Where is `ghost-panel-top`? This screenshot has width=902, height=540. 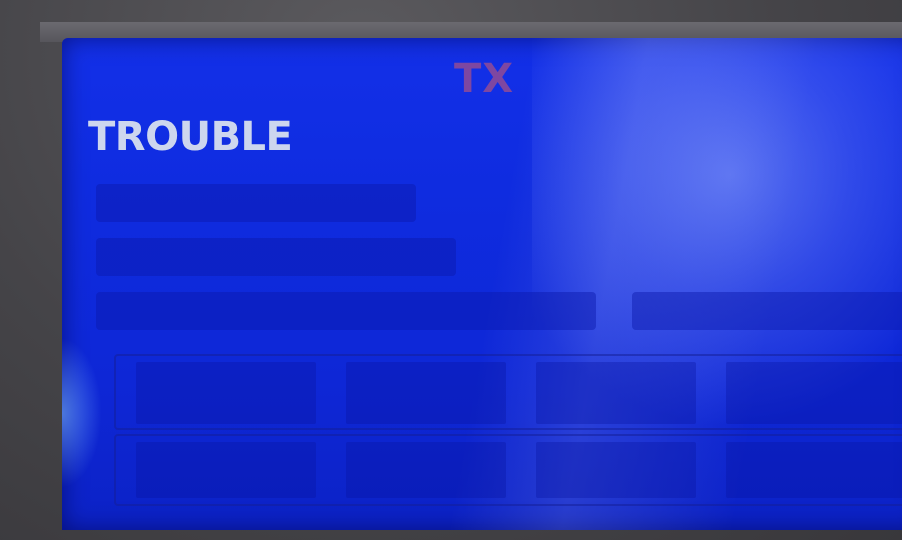
ghost-panel-top is located at coordinates (508, 392).